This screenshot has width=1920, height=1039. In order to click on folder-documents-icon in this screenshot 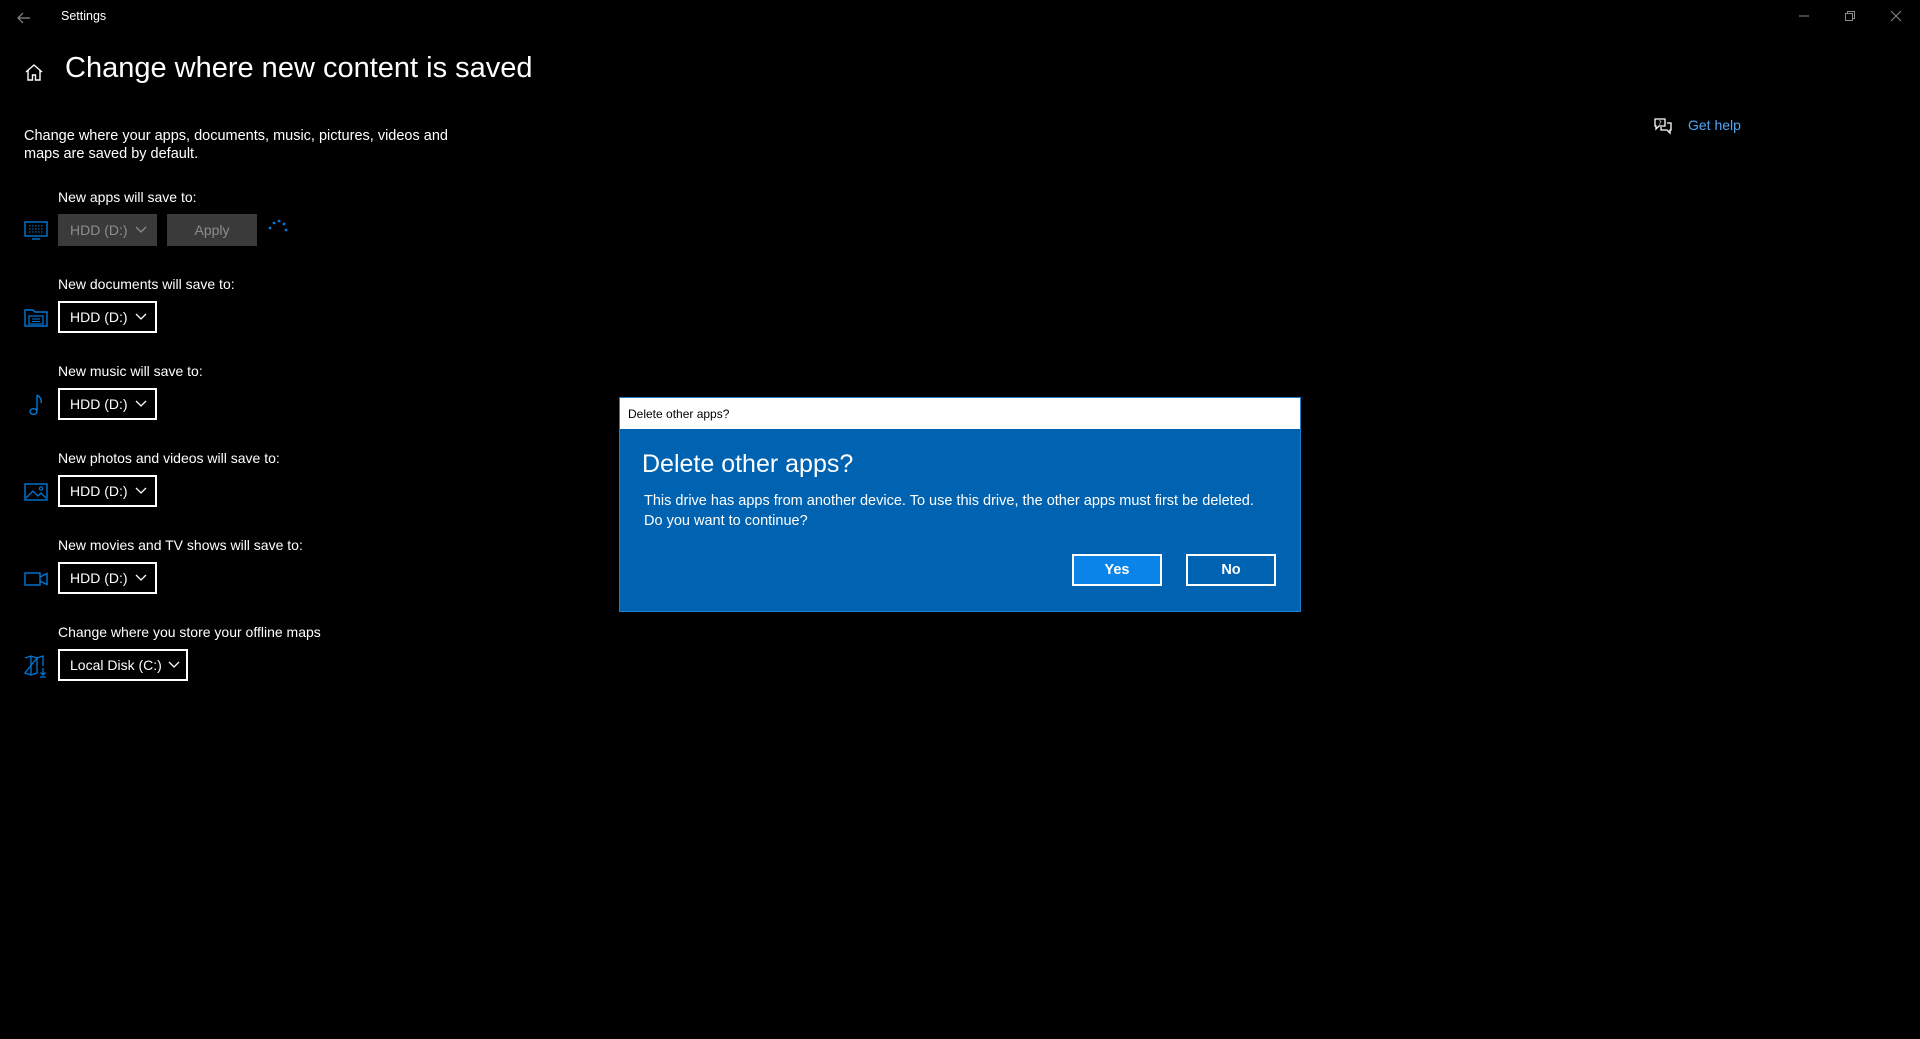, I will do `click(36, 318)`.